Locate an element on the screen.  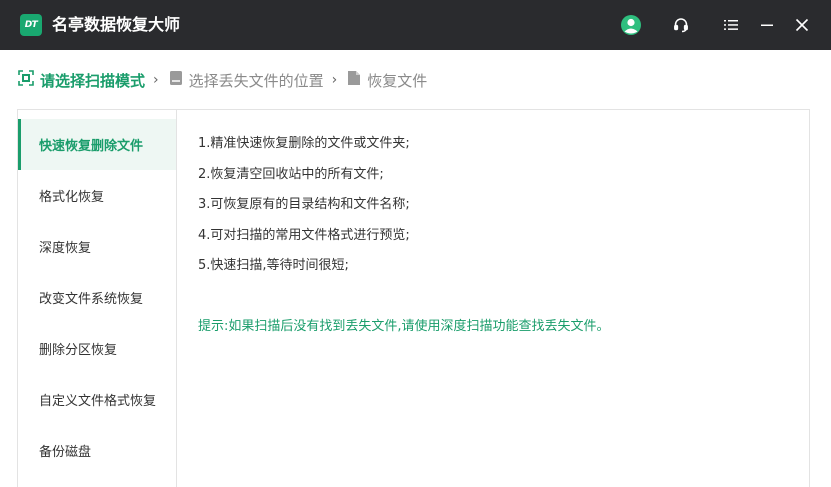
sidebar-item-fs-change-recover: 改变文件系统恢复 is located at coordinates (97, 297).